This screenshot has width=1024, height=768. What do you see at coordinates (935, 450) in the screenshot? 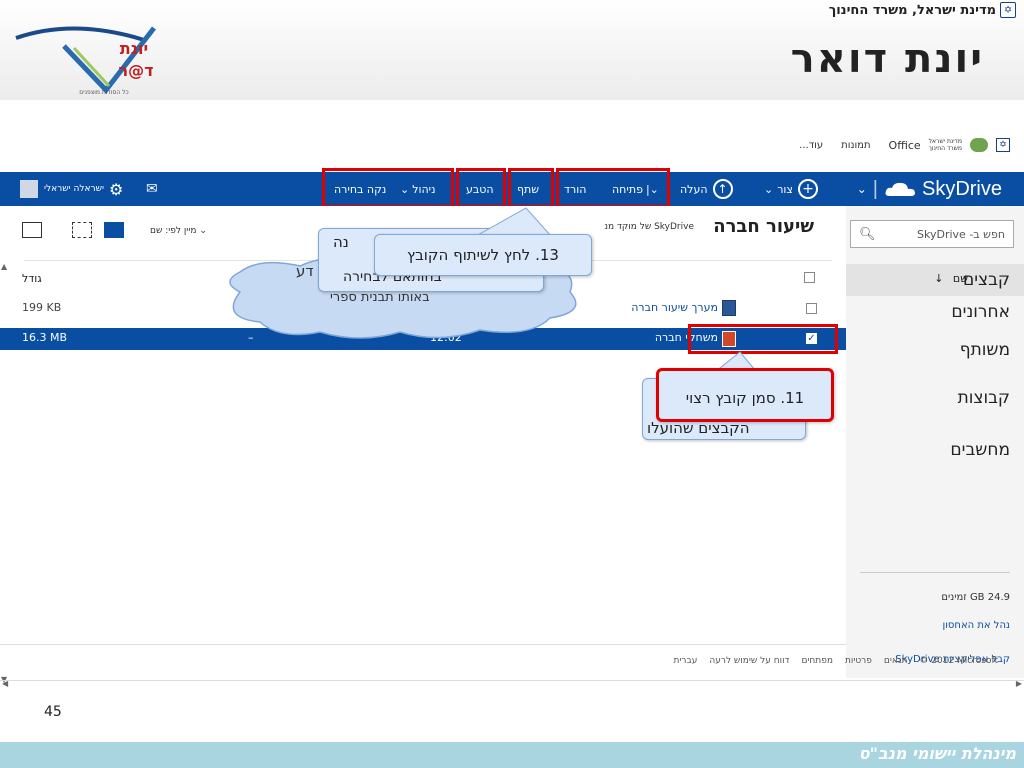
I see `sidebar-item-computers: מחשבים` at bounding box center [935, 450].